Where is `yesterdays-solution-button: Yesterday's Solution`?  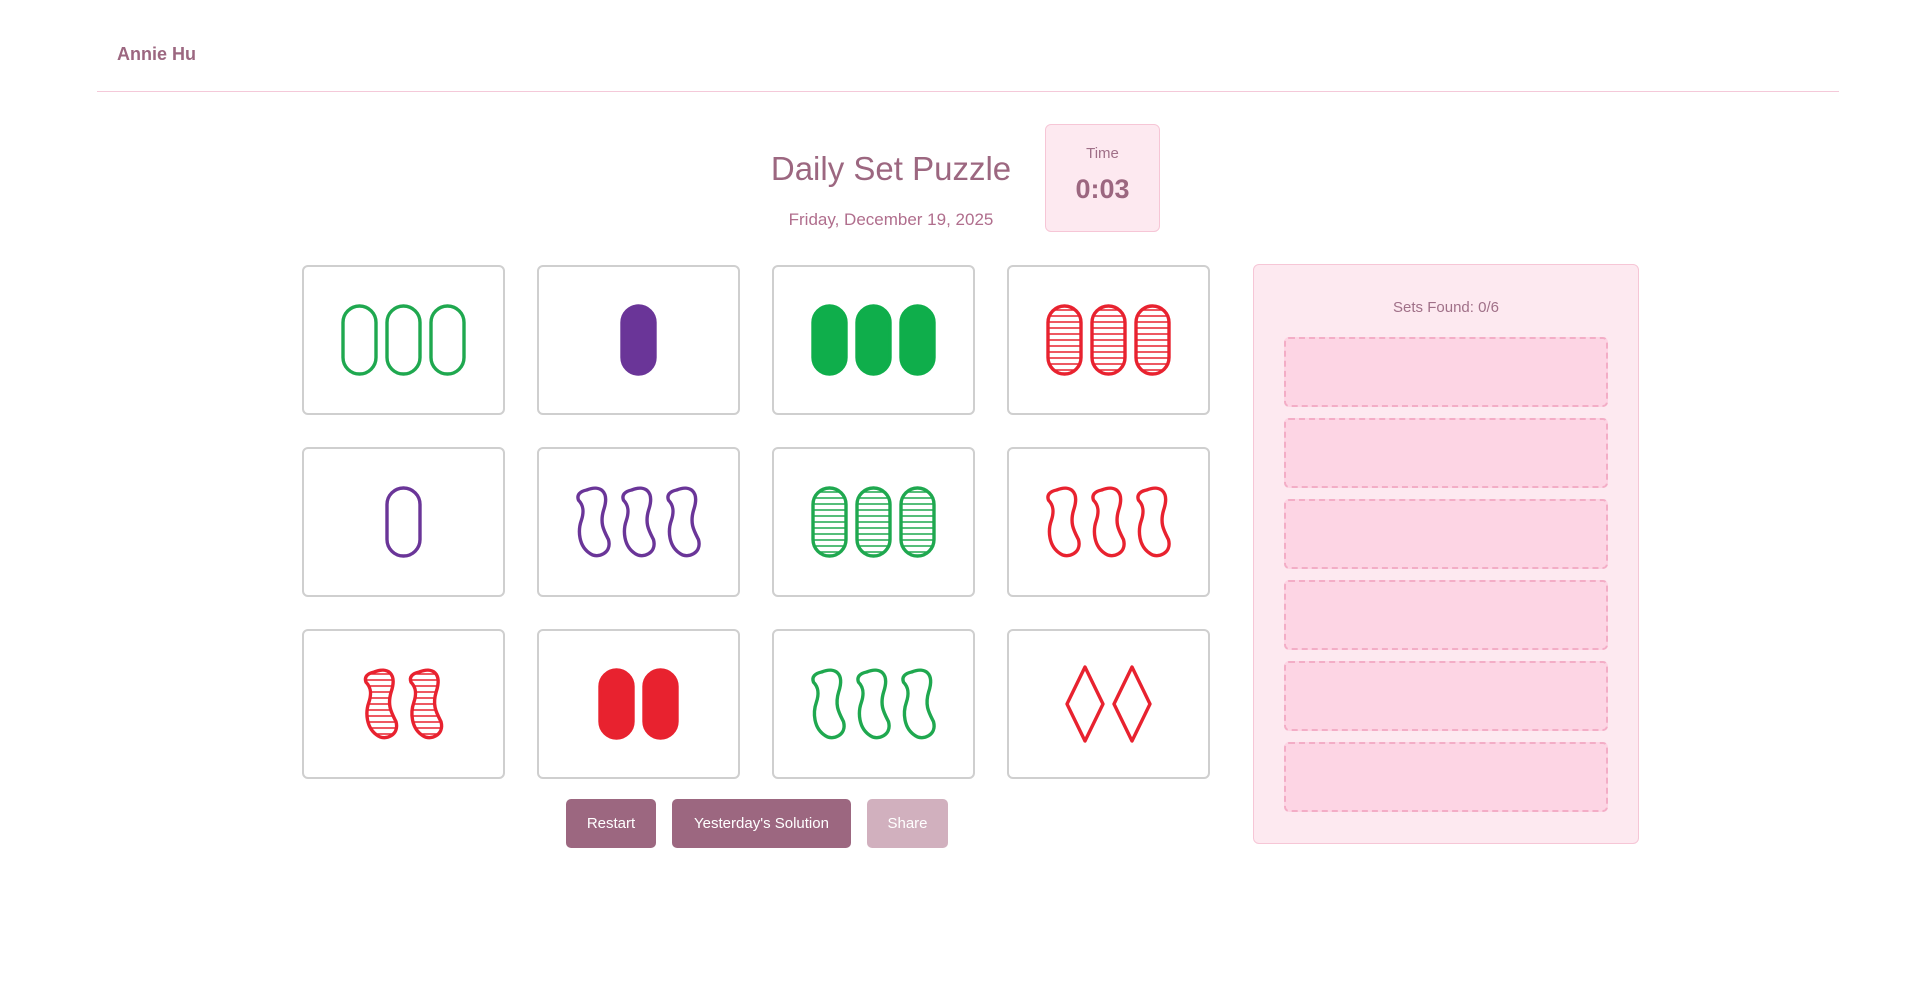
yesterdays-solution-button: Yesterday's Solution is located at coordinates (761, 823).